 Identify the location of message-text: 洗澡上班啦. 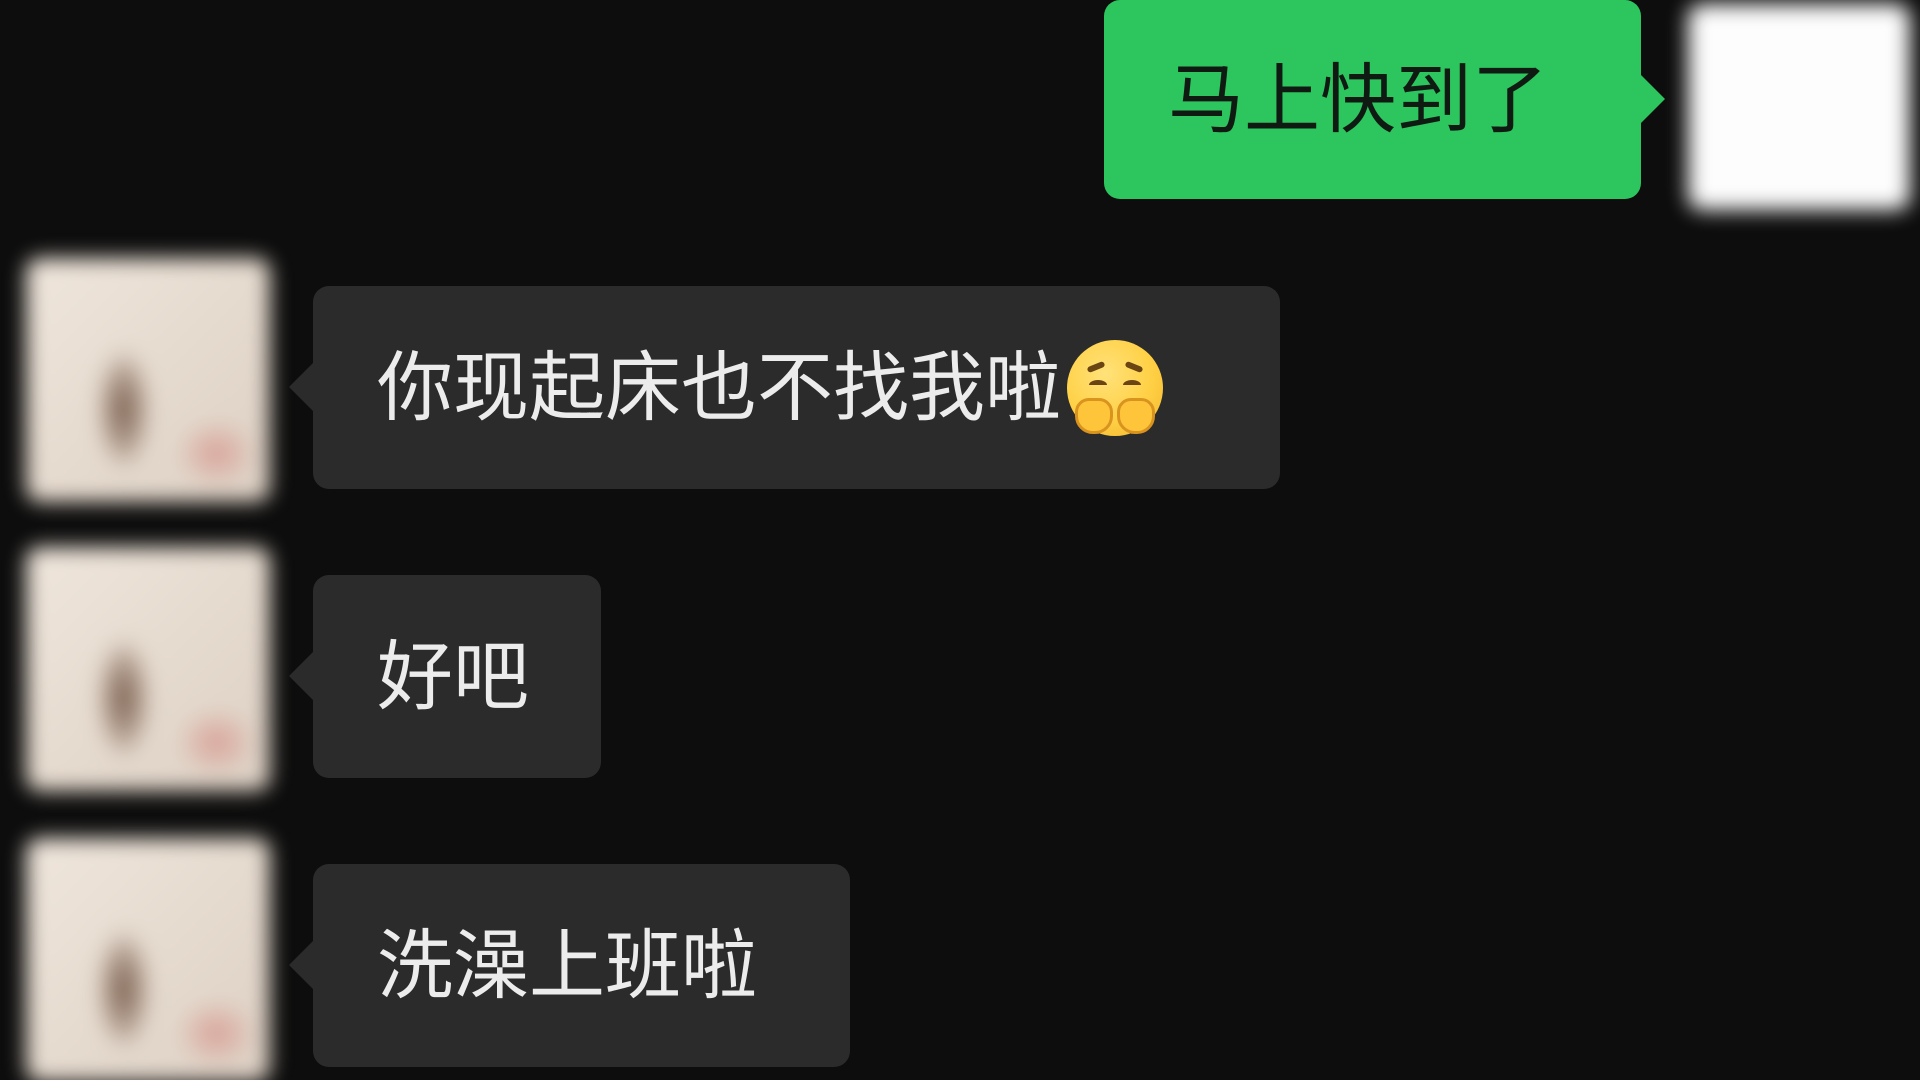
(567, 965).